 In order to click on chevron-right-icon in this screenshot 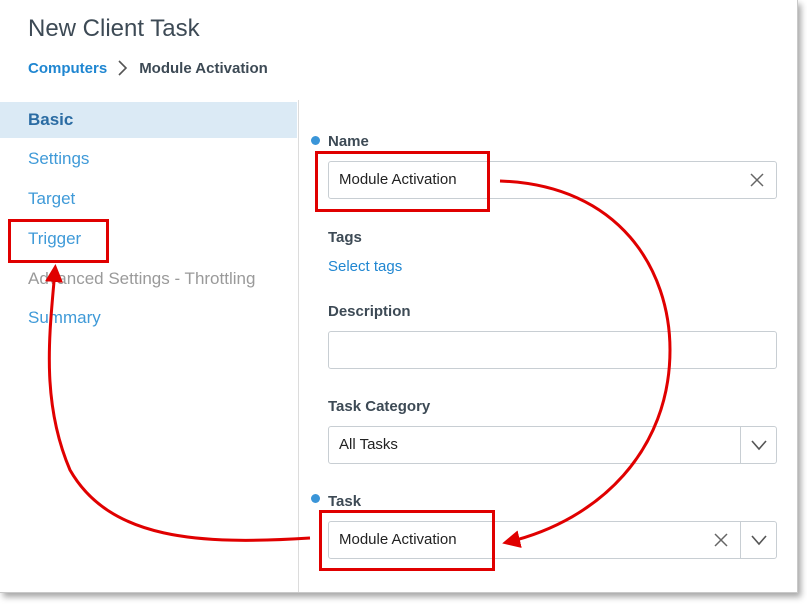, I will do `click(123, 68)`.